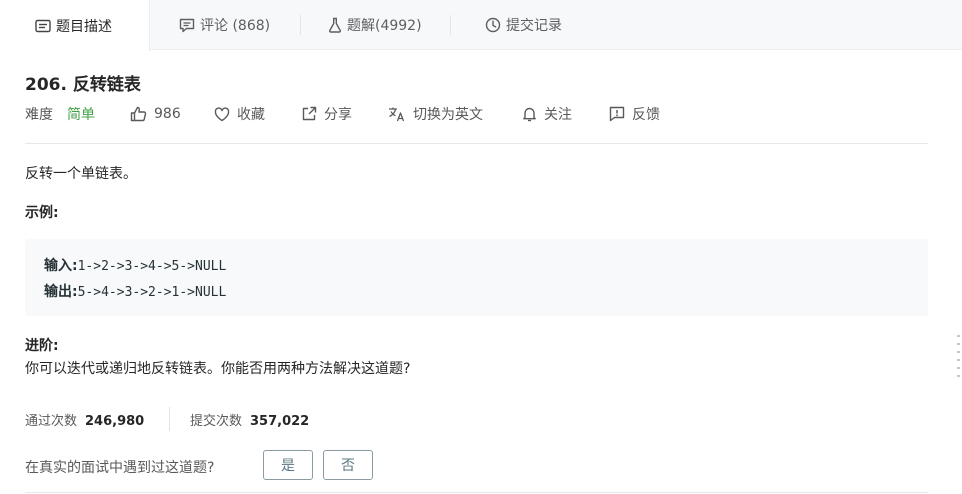 The height and width of the screenshot is (494, 962). I want to click on tab-comments: 评论 (868), so click(224, 25).